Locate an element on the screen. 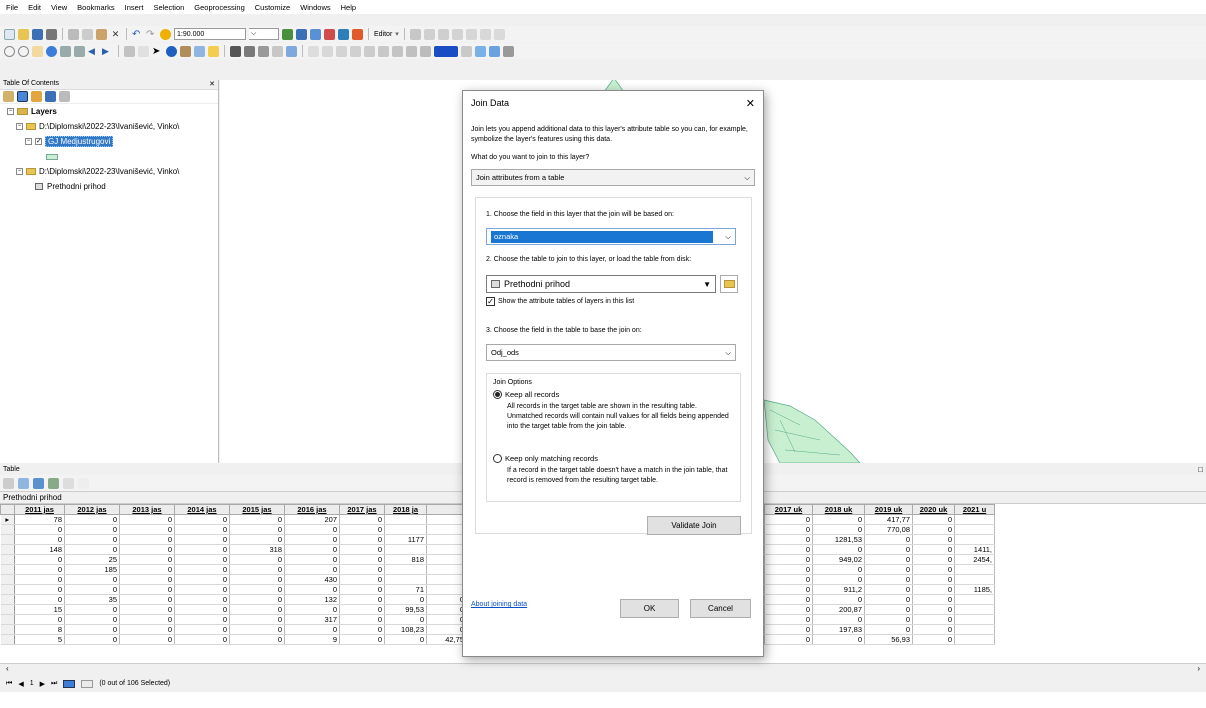  related-tables-icon is located at coordinates (23, 483).